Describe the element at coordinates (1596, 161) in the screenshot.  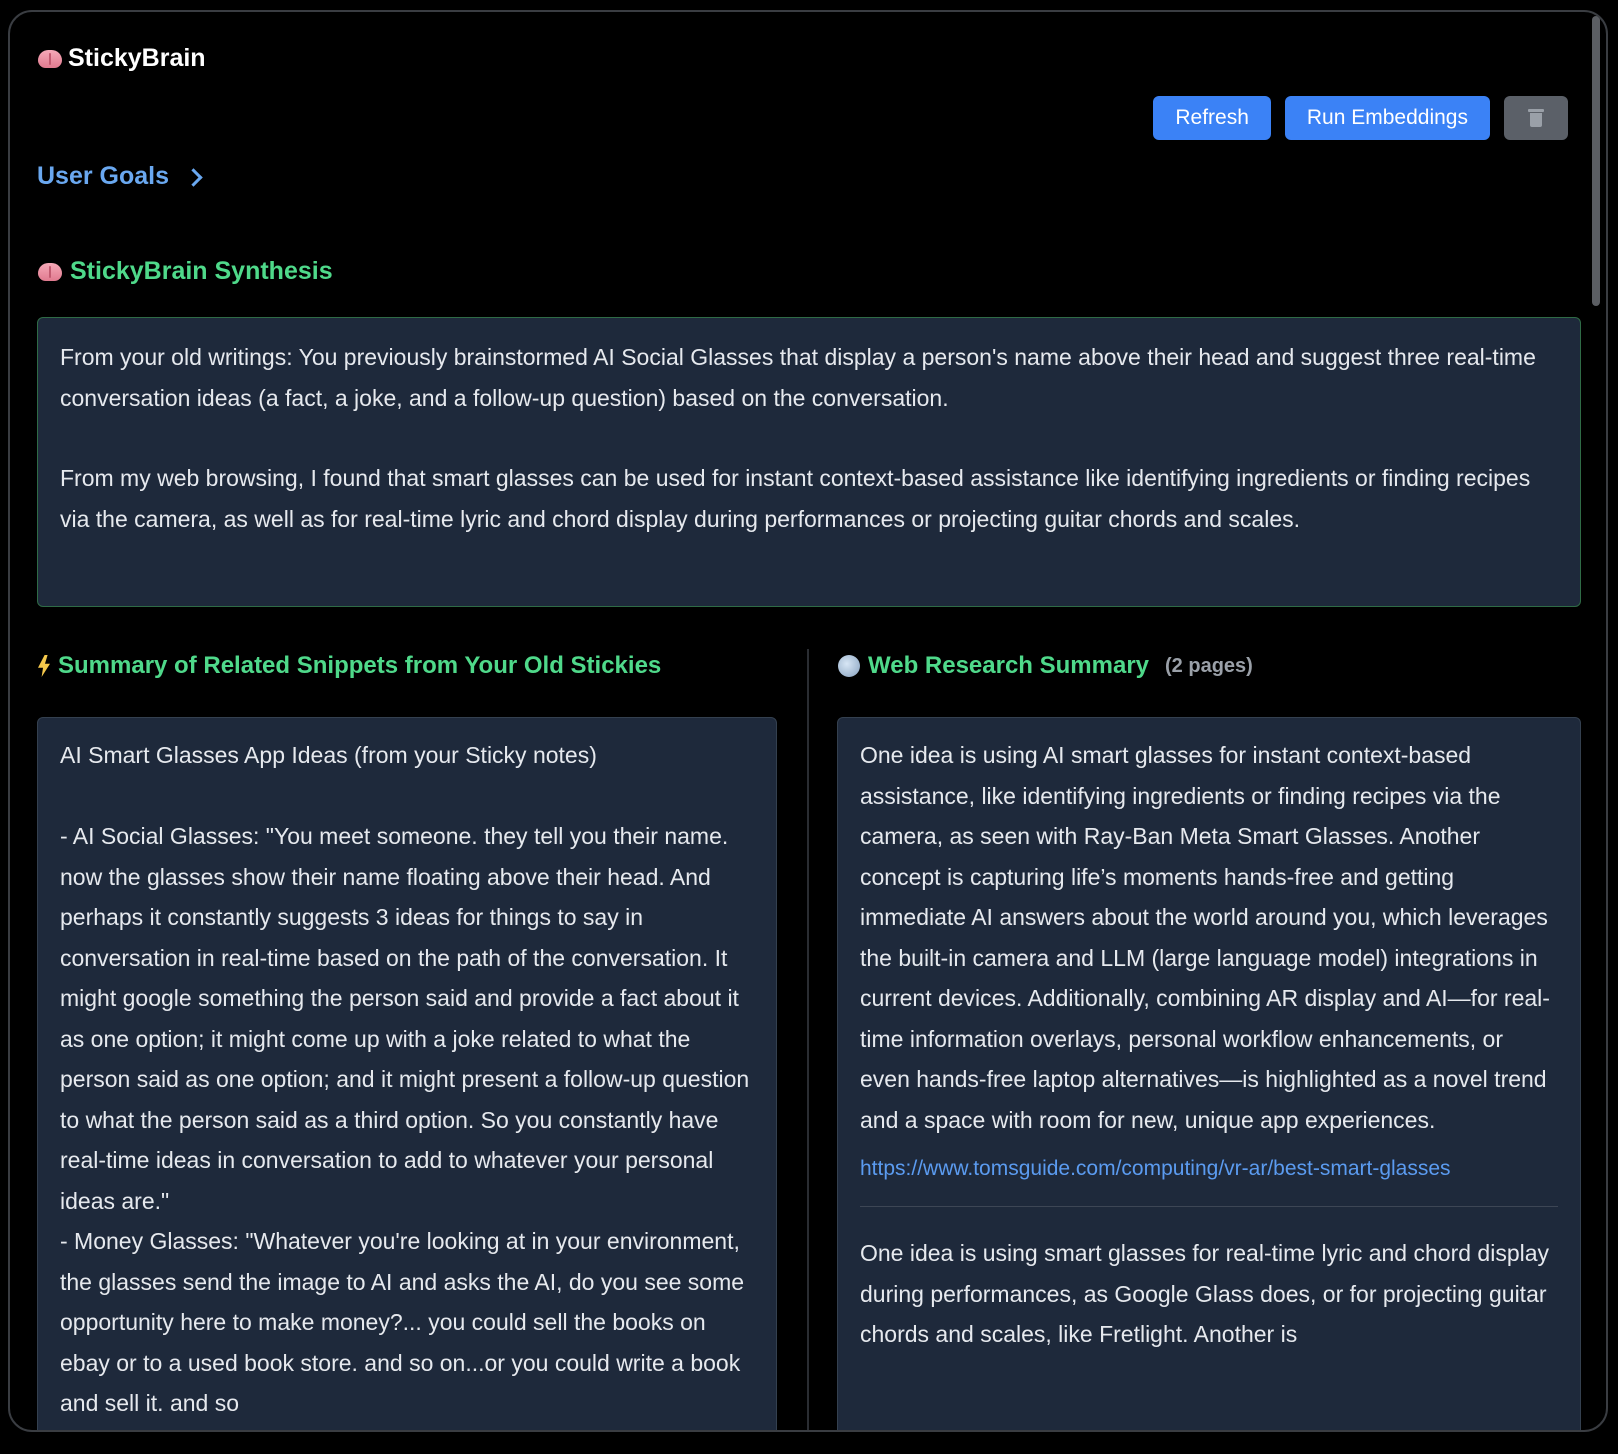
I see `scrollbar` at that location.